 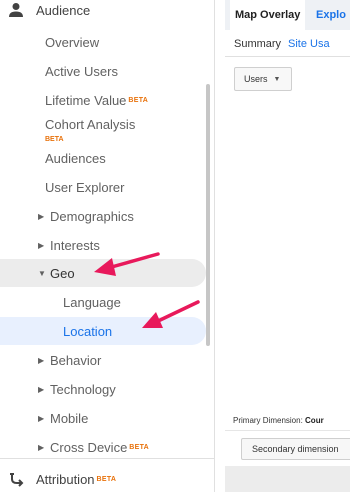 I want to click on primary-dimension-label: Primary Dimension:, so click(x=268, y=420).